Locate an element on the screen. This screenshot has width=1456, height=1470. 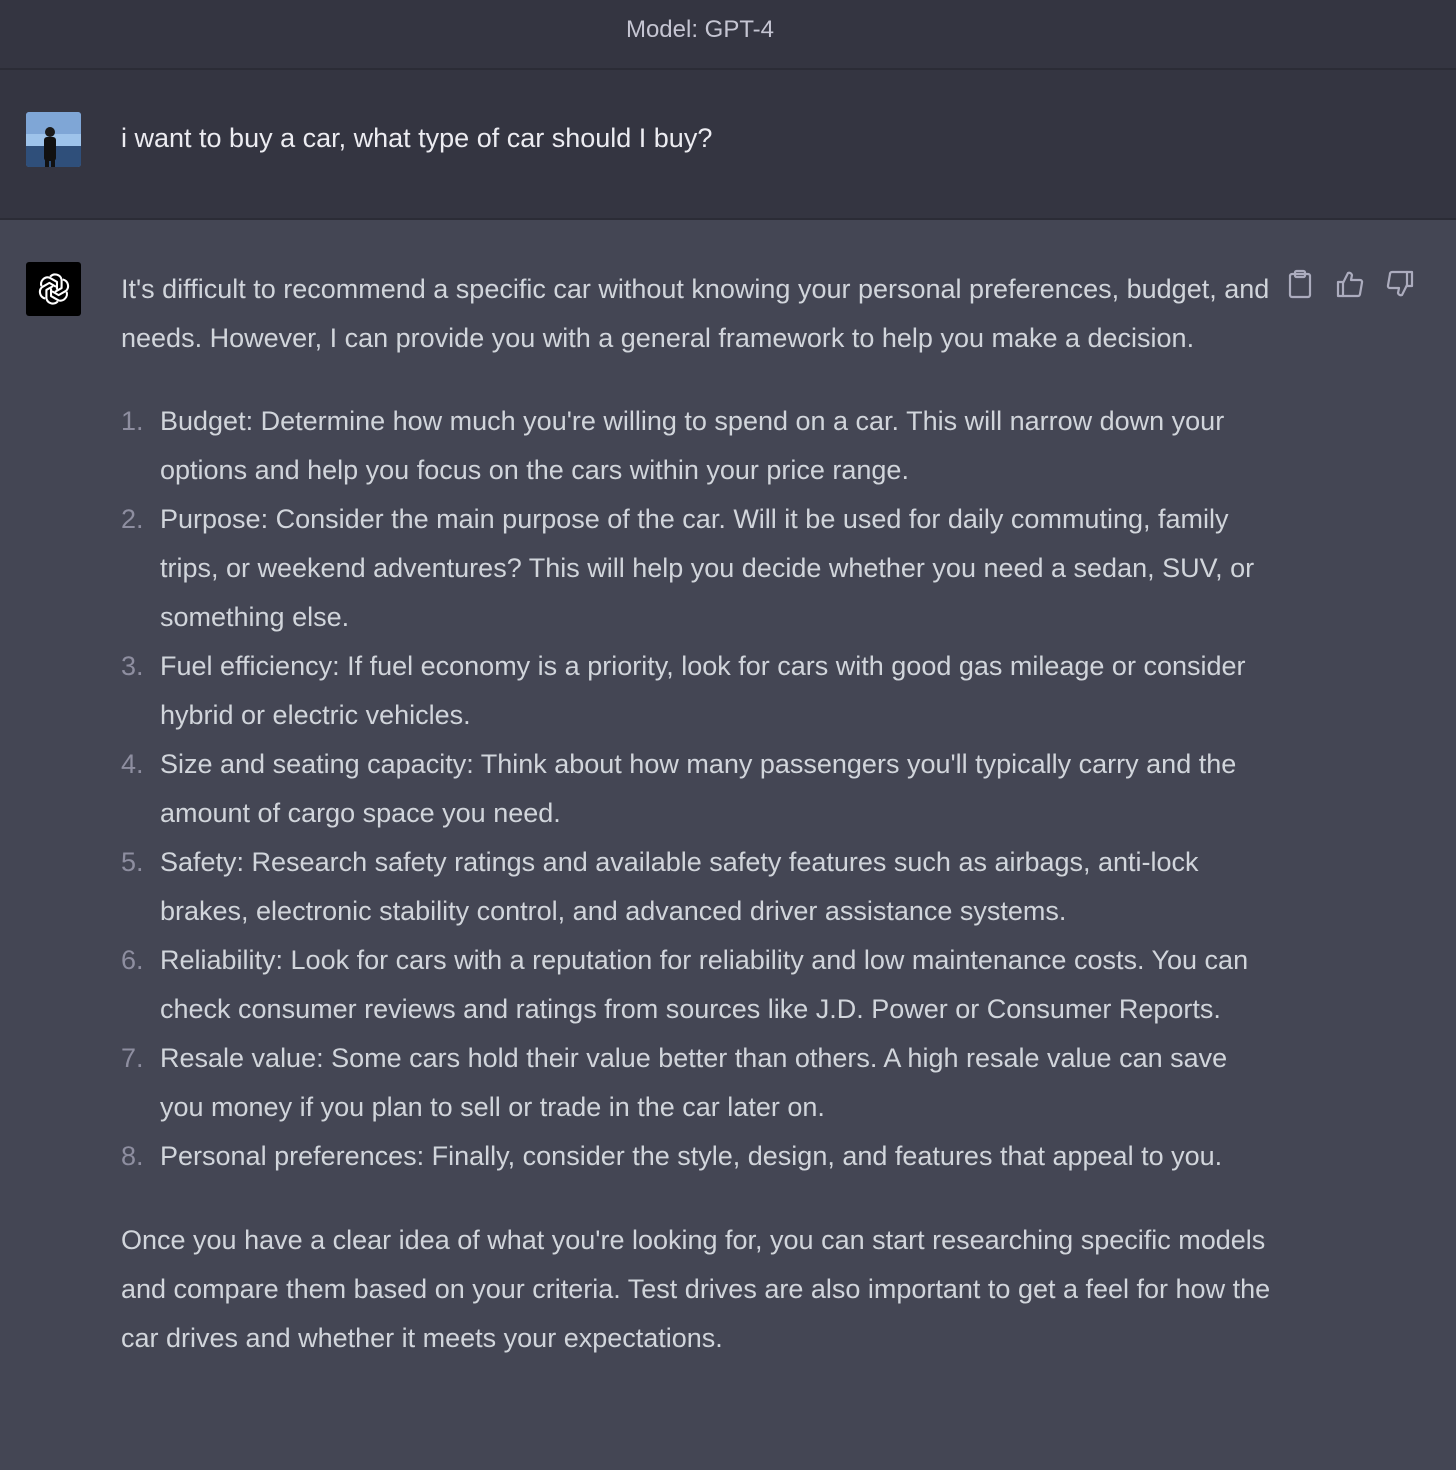
top-bar: Model: GPT-4 is located at coordinates (728, 35).